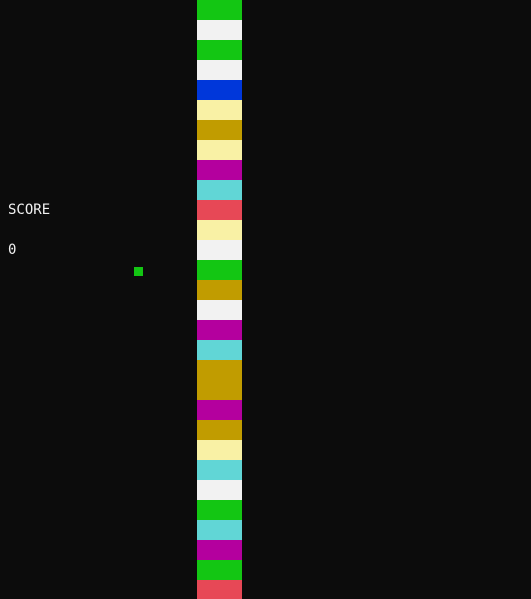 The width and height of the screenshot is (531, 599). Describe the element at coordinates (12, 250) in the screenshot. I see `score-value: 0` at that location.